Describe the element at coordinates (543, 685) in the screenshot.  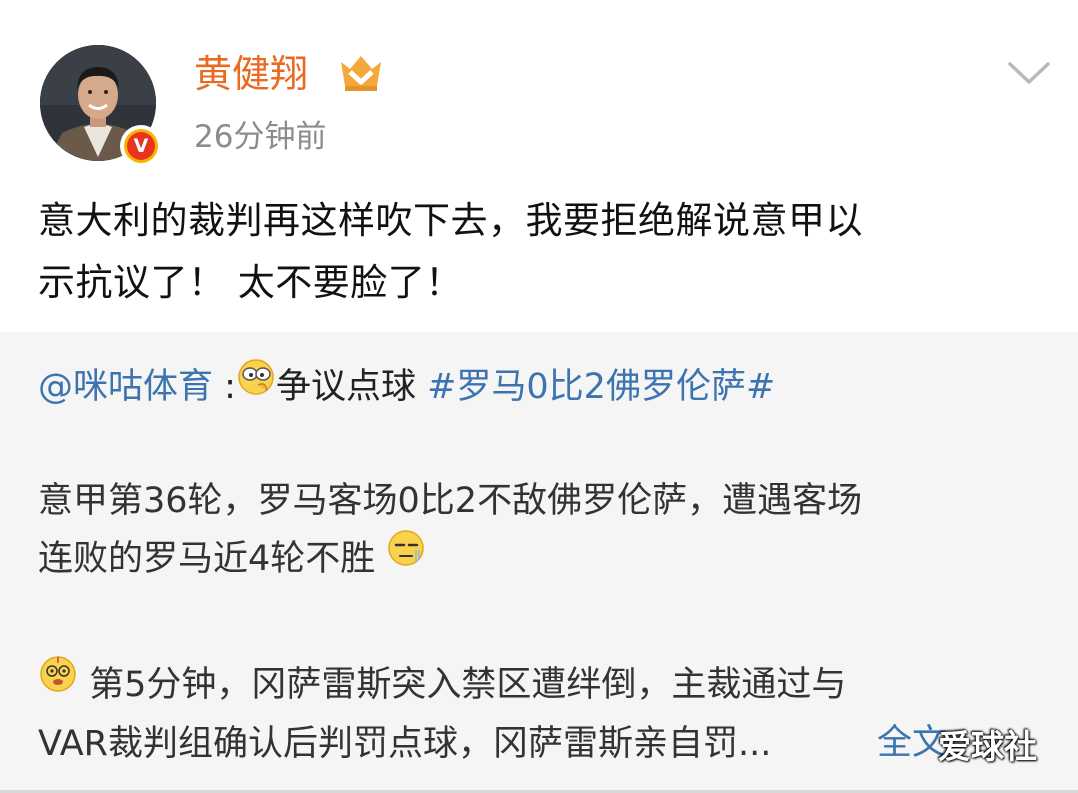
I see `repost-body-line: 第5分钟，冈萨雷斯突入禁区遭绊倒，主裁通过与` at that location.